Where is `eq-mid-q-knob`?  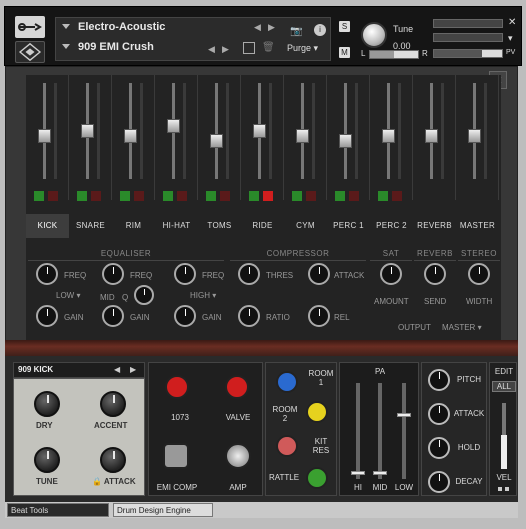
eq-mid-q-knob is located at coordinates (144, 295).